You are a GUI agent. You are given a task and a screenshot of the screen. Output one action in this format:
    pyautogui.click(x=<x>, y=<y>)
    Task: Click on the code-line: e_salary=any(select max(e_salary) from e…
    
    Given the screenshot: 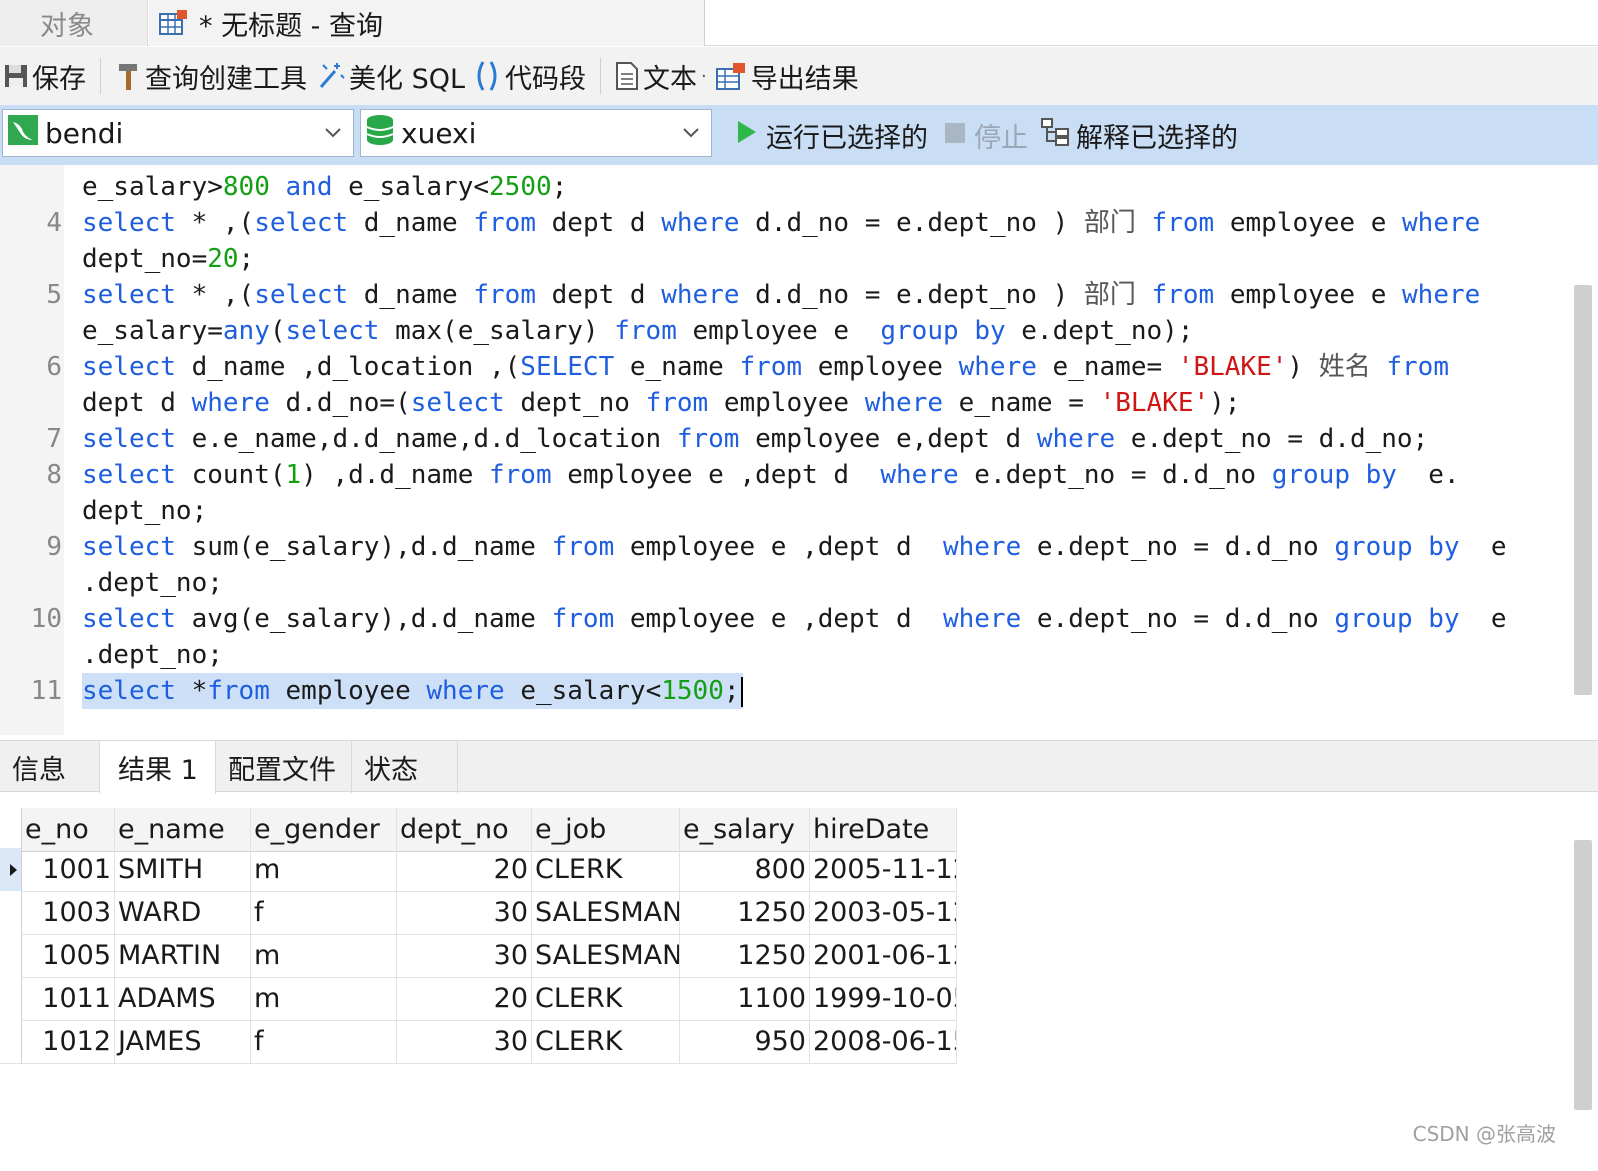 What is the action you would take?
    pyautogui.click(x=780, y=331)
    